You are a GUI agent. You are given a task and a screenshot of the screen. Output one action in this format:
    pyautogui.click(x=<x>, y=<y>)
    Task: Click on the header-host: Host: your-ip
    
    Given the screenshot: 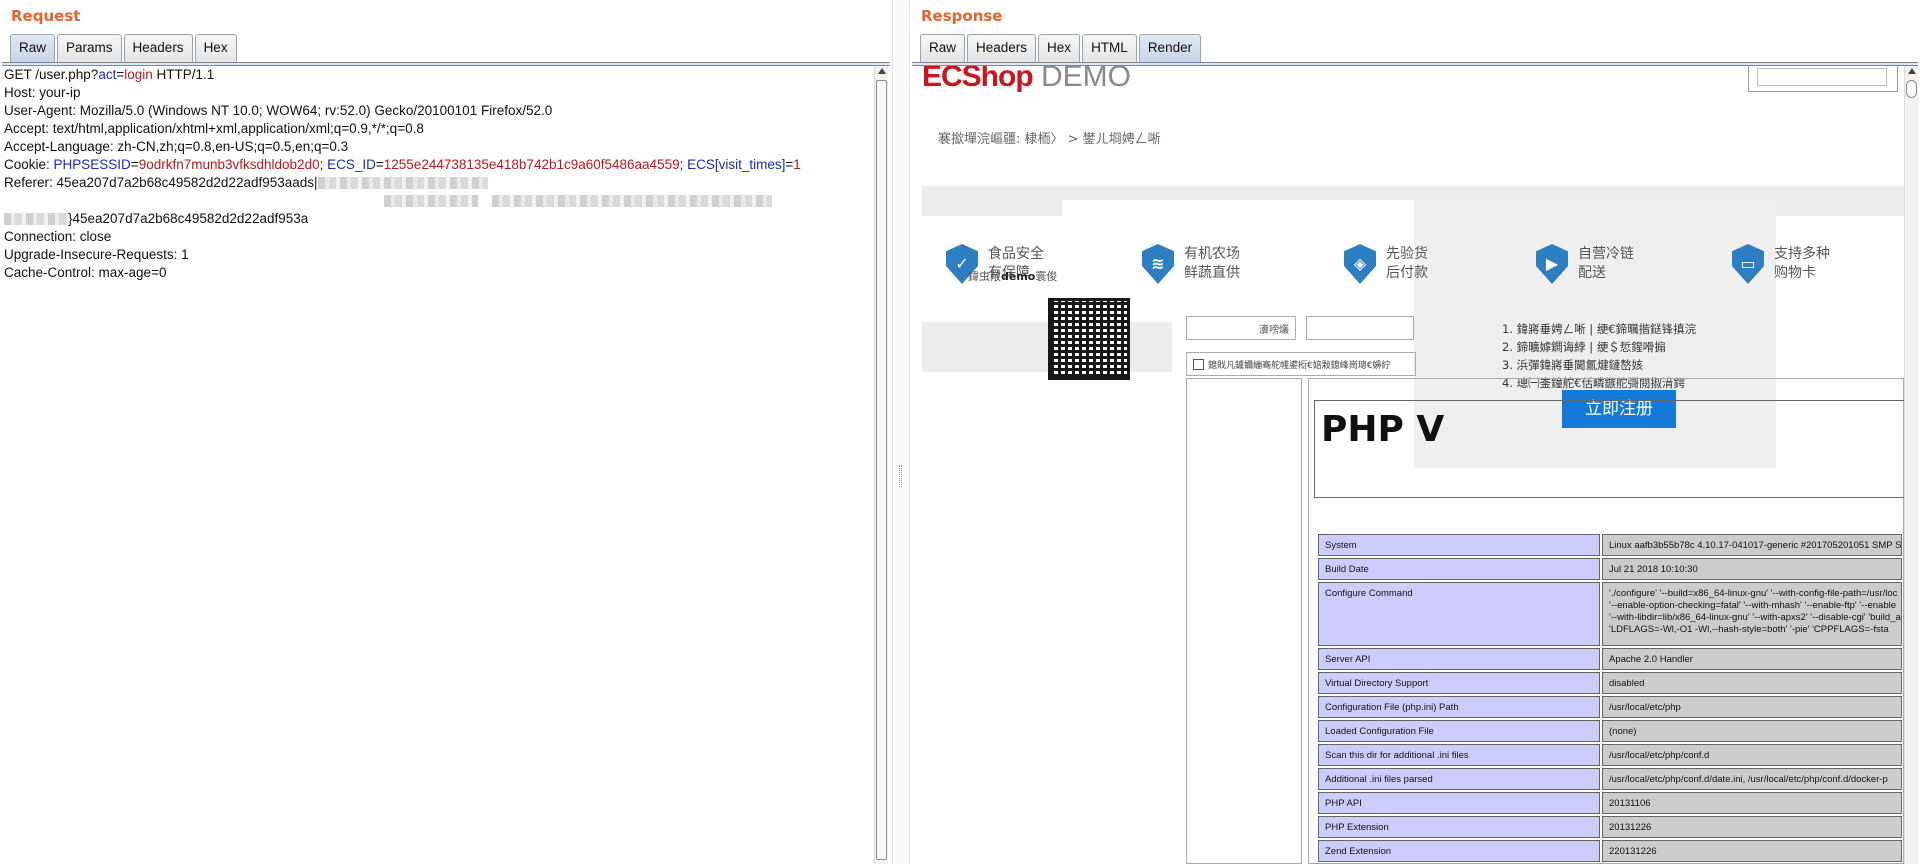 What is the action you would take?
    pyautogui.click(x=42, y=92)
    